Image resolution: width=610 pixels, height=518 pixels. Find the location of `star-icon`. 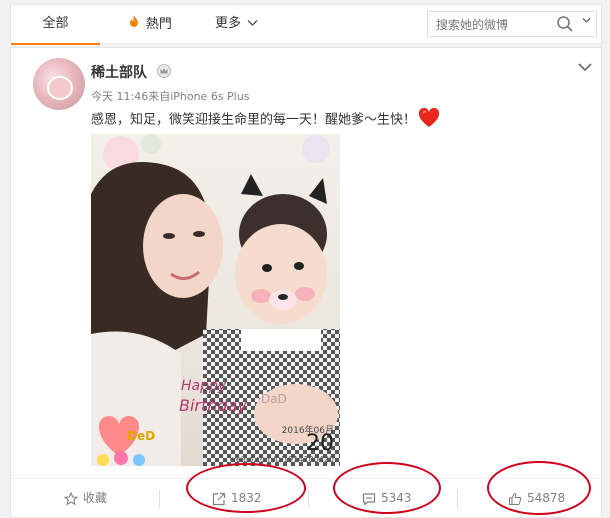

star-icon is located at coordinates (71, 498).